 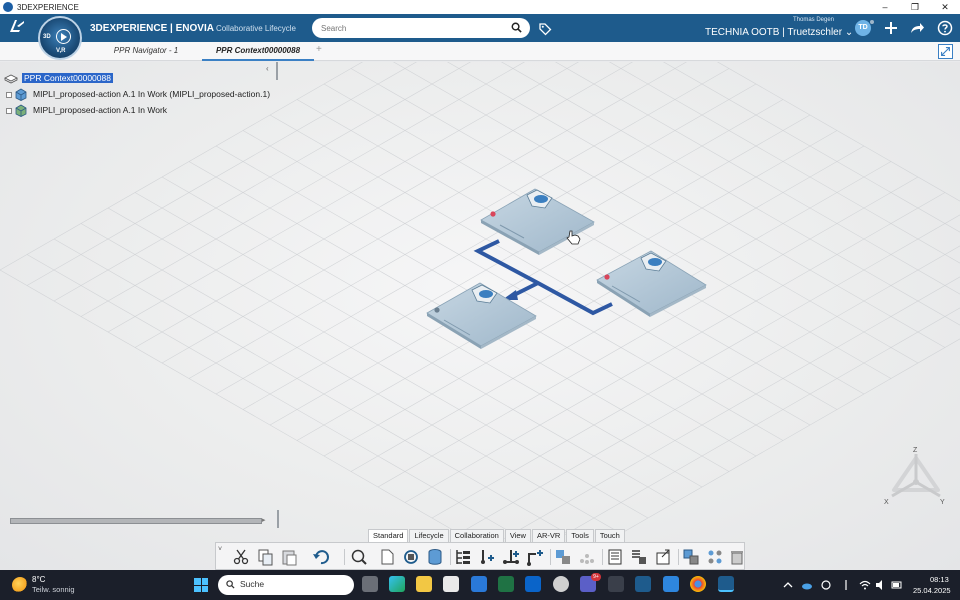 I want to click on search-input, so click(x=411, y=28).